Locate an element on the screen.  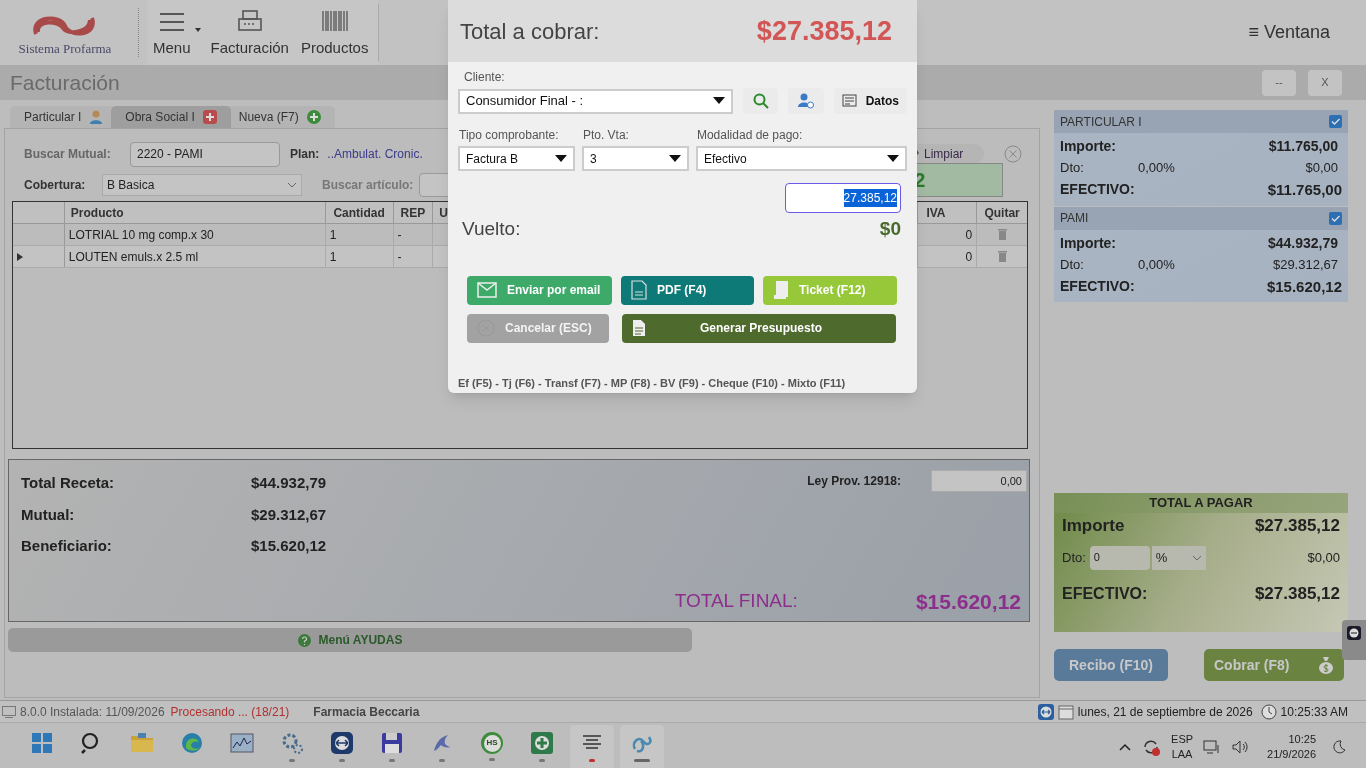
unit-dropdown: % is located at coordinates (1178, 558).